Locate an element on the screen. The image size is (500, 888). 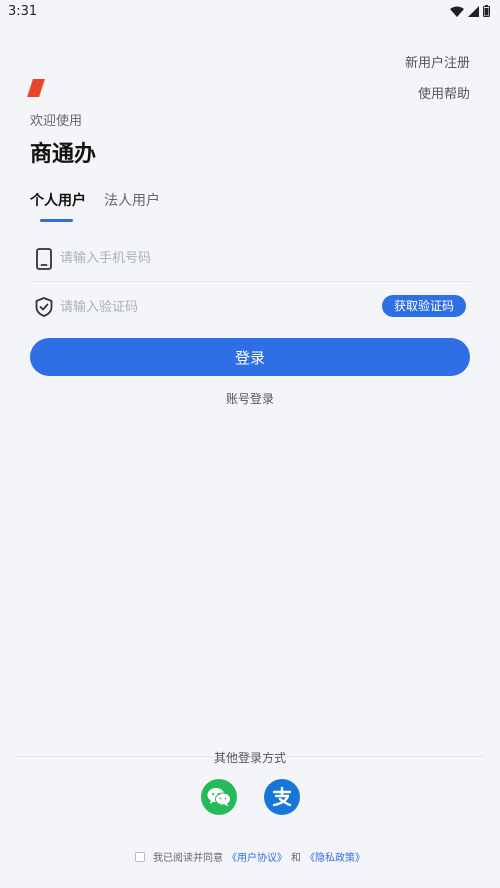
top-links: 新用户注册 使用帮助 is located at coordinates (437, 83).